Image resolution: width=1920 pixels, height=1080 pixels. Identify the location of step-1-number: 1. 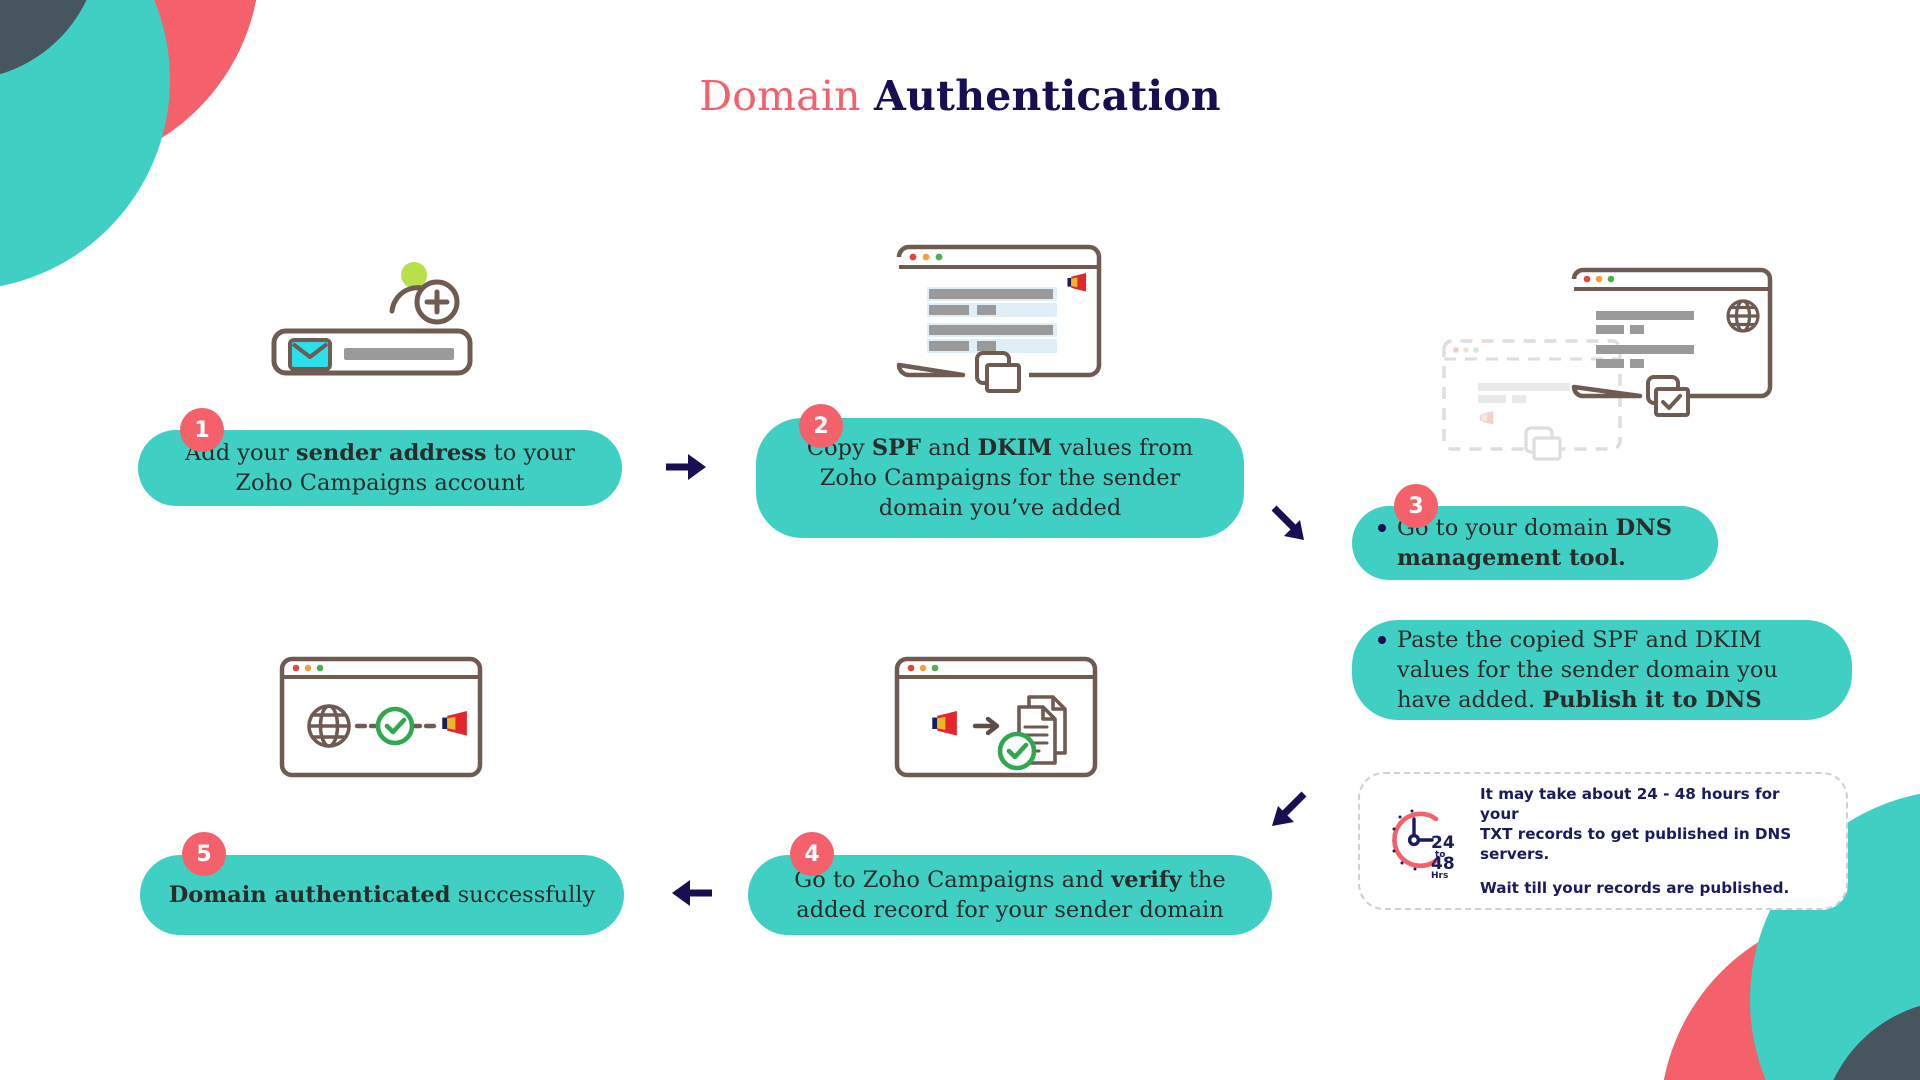
(202, 430).